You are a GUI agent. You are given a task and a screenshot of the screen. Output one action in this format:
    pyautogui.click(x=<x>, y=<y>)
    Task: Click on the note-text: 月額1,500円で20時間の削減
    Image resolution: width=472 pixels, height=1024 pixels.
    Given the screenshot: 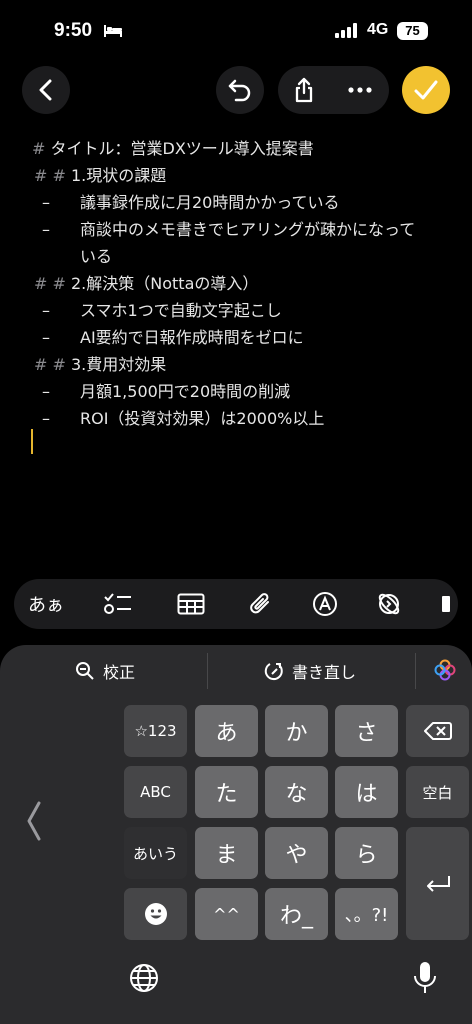 What is the action you would take?
    pyautogui.click(x=185, y=391)
    